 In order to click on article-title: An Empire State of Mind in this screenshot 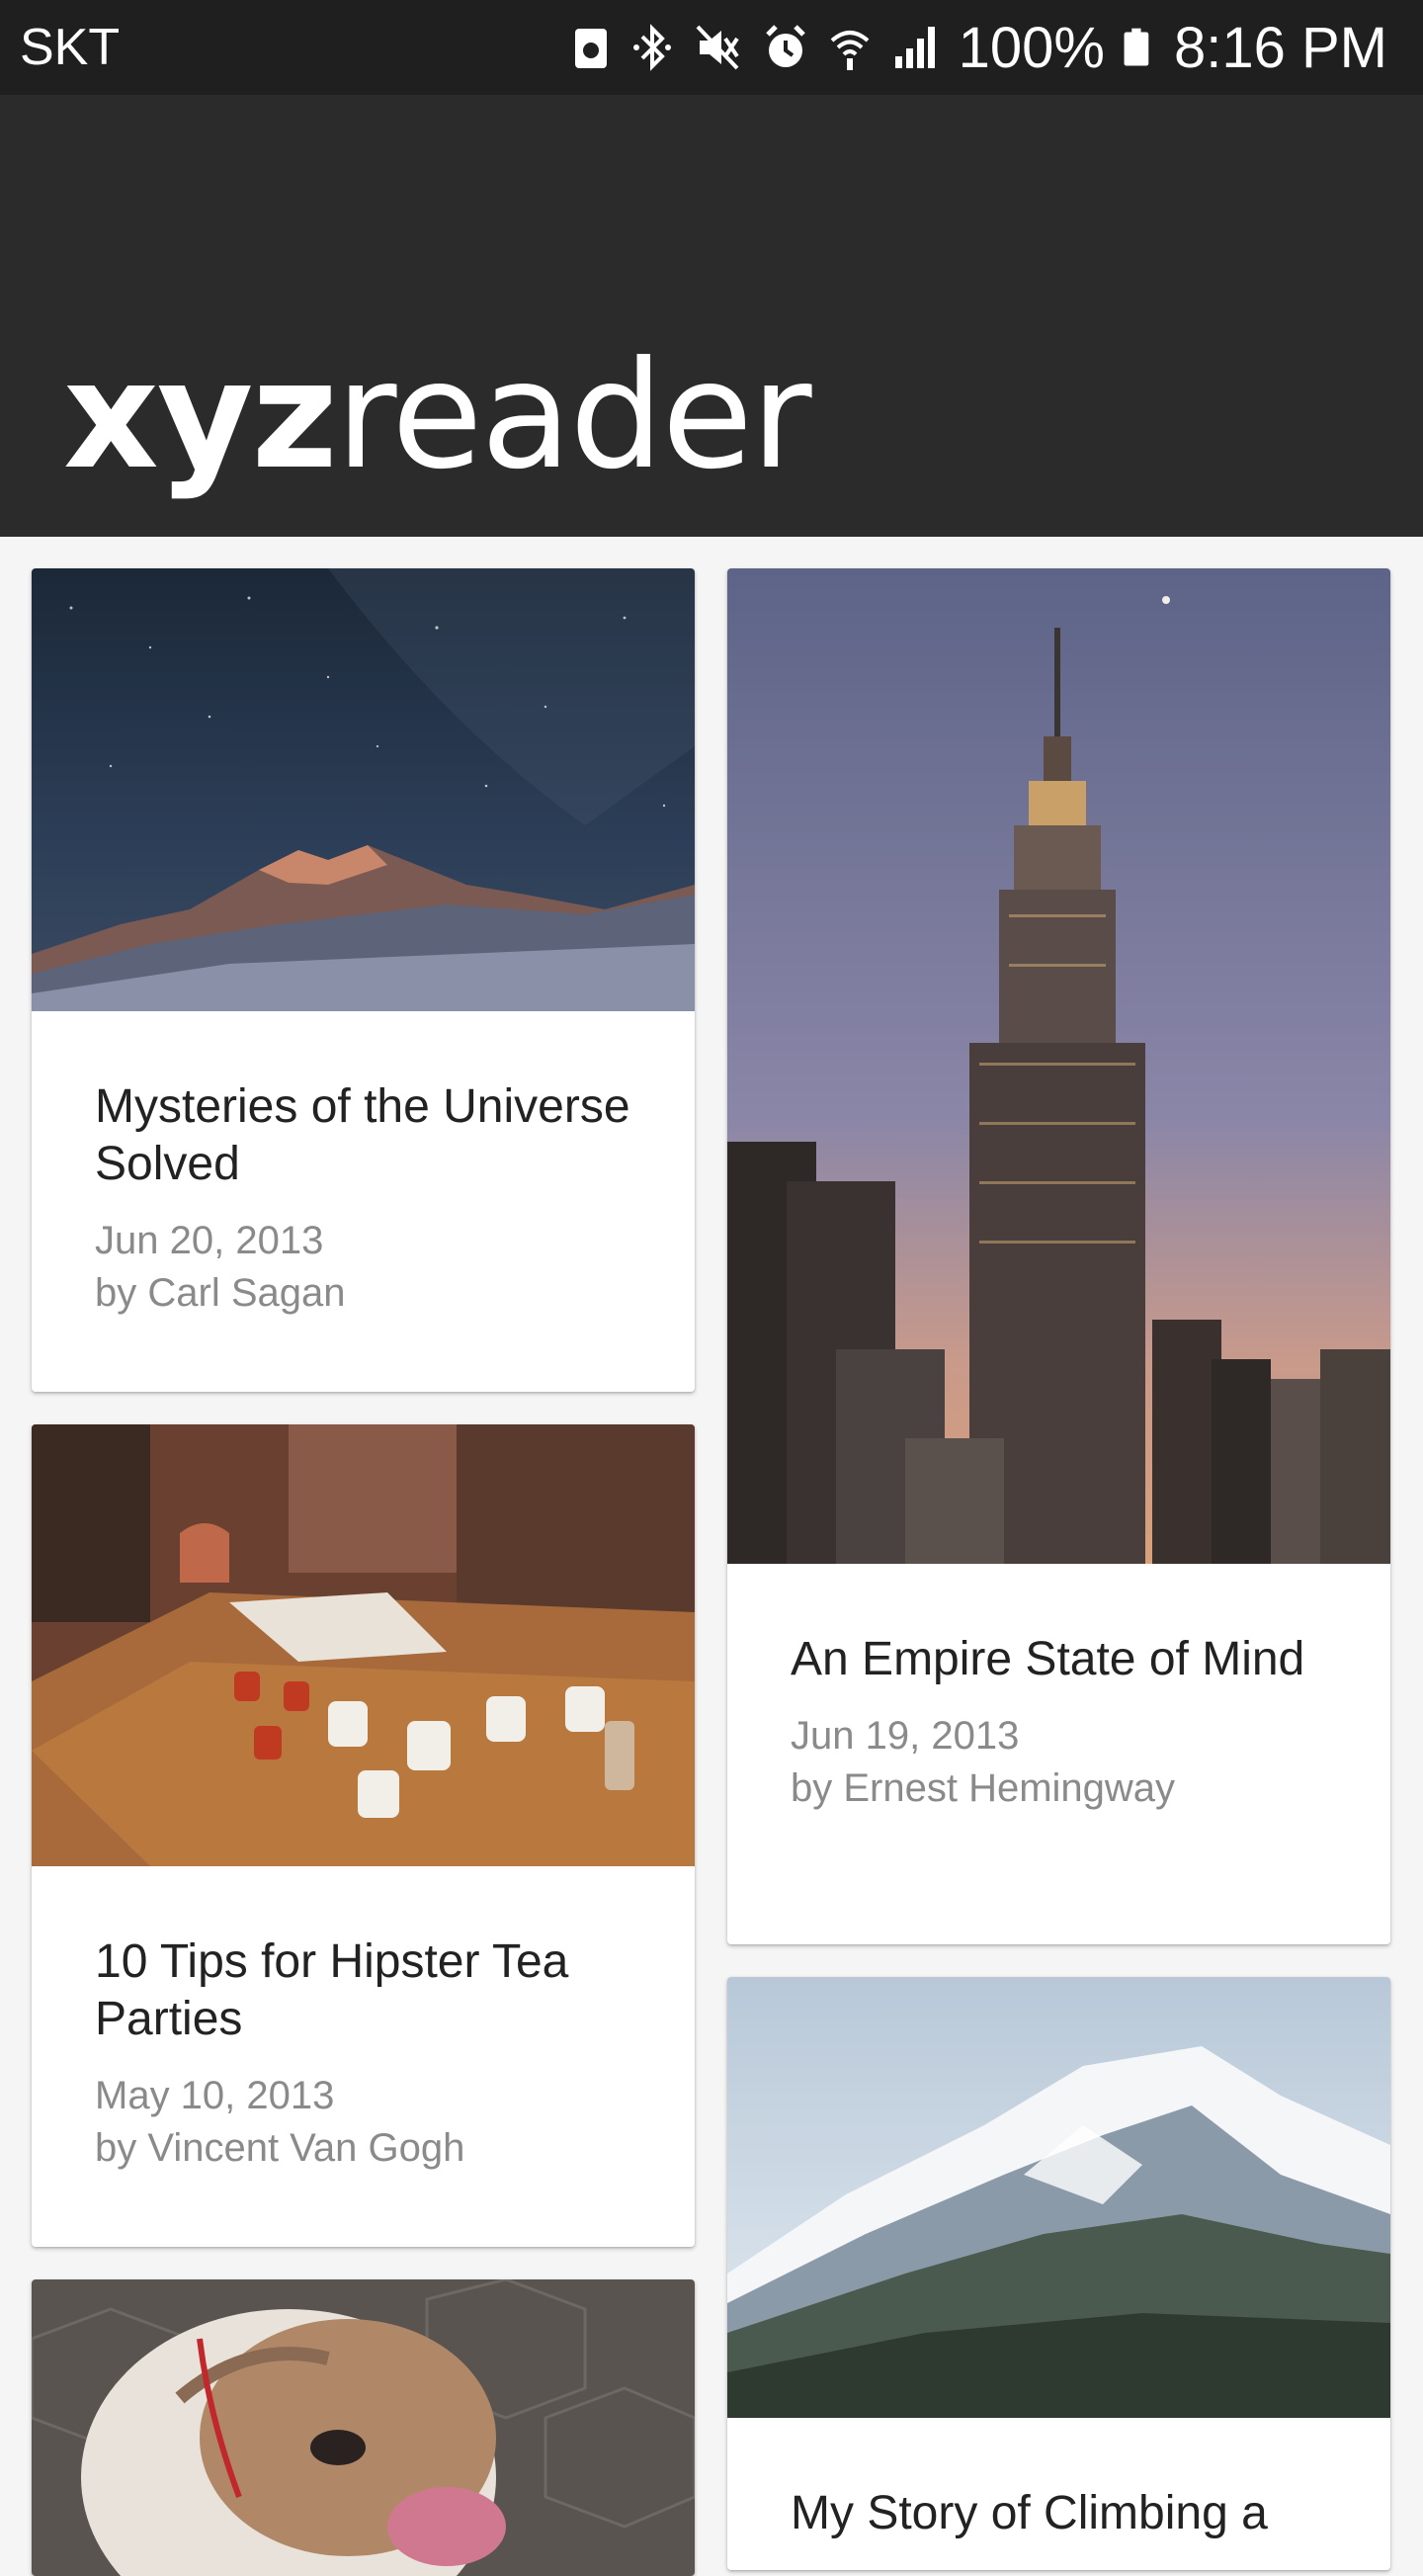, I will do `click(1048, 1659)`.